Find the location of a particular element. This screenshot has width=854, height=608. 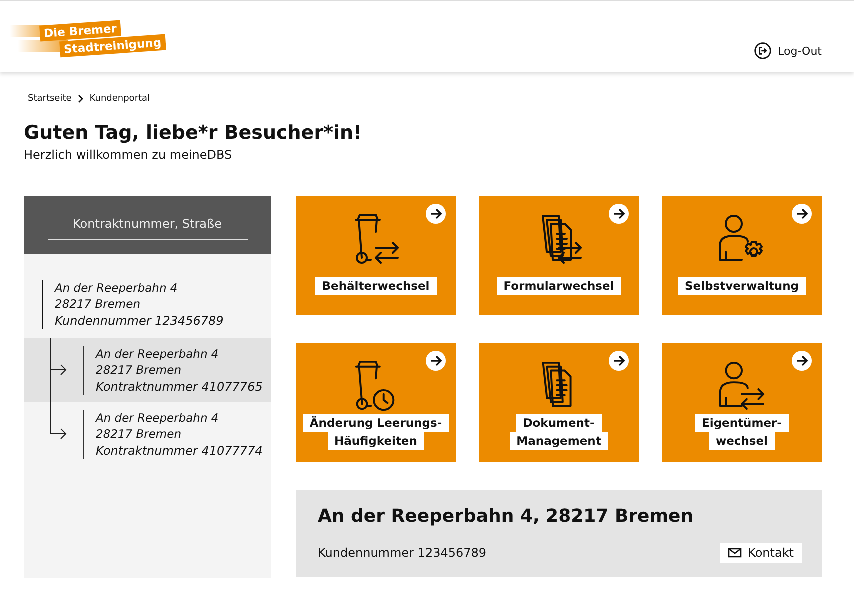

customer-item: An der Reeperbahn 4 28217 Bremen Kundennummer 123456789 is located at coordinates (147, 296).